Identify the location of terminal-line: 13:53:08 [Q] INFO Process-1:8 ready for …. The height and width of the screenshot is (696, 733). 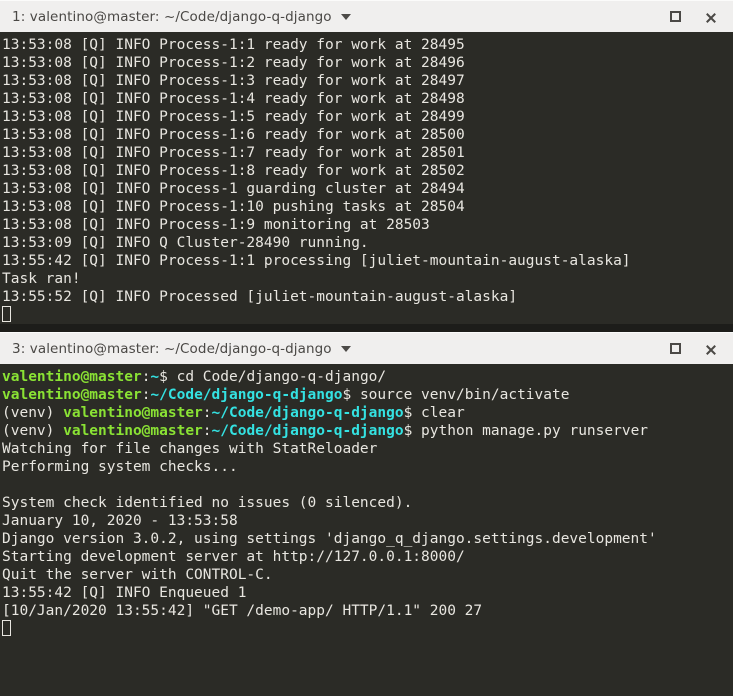
(367, 171).